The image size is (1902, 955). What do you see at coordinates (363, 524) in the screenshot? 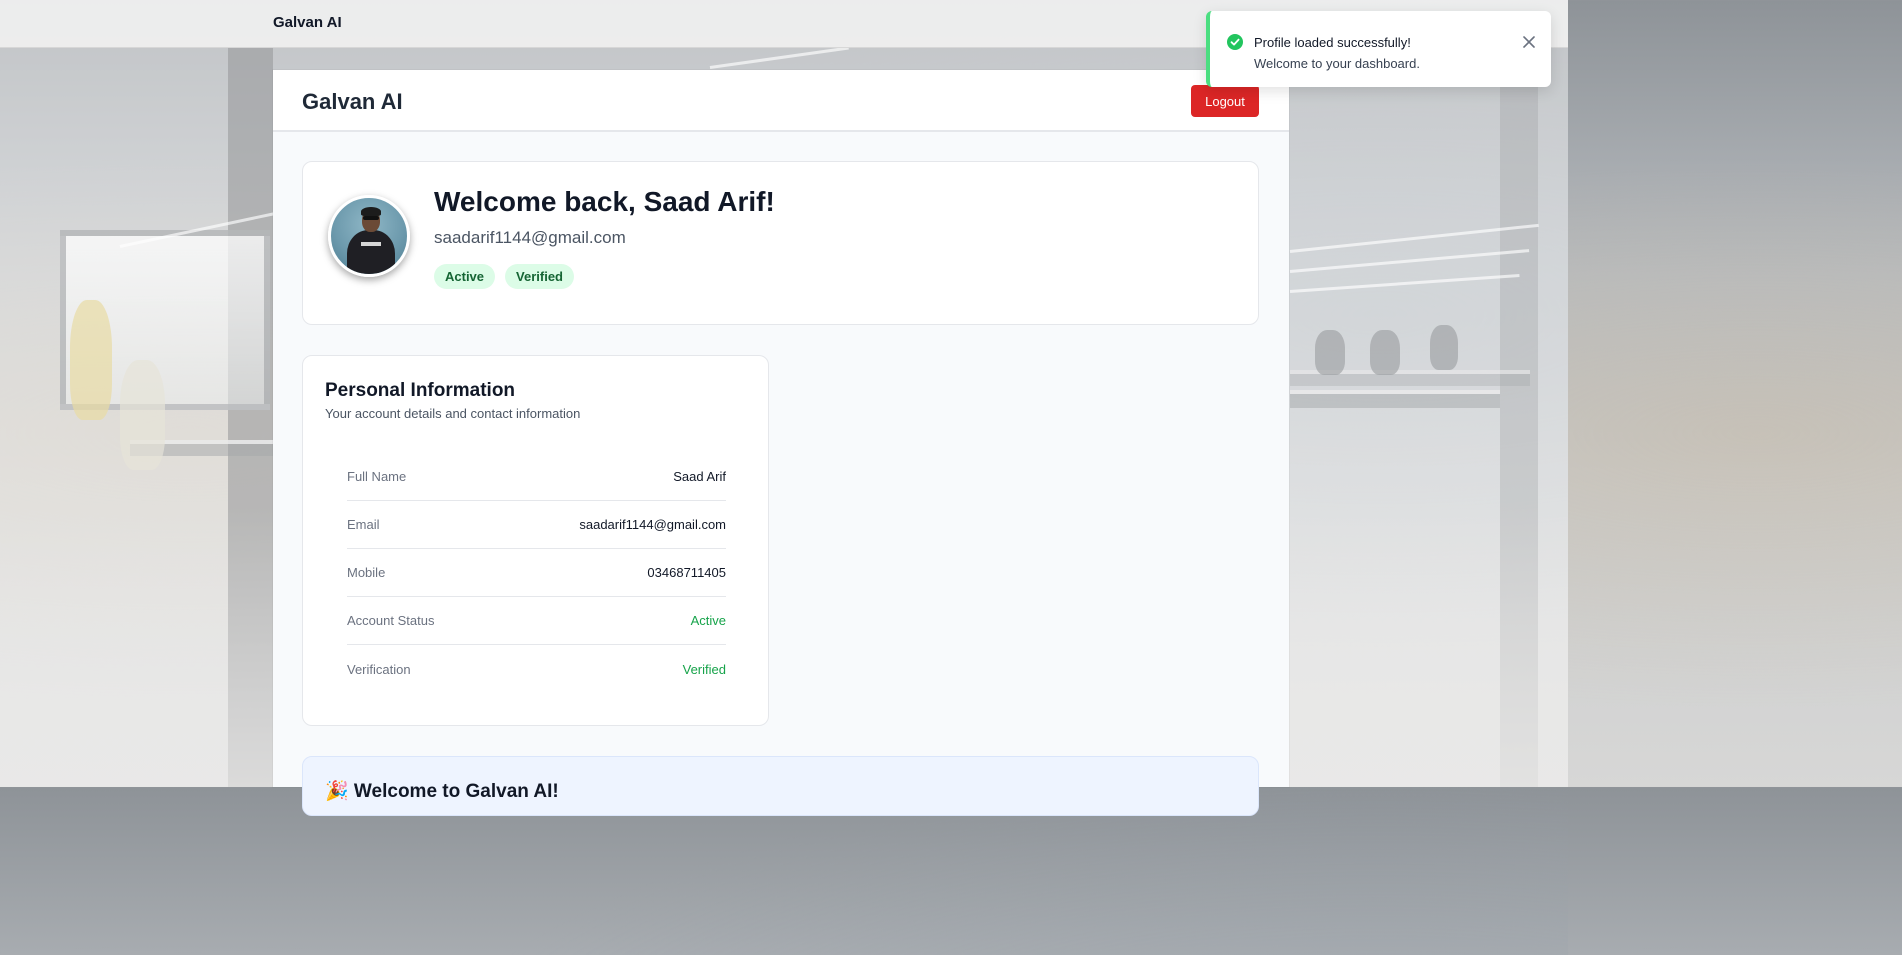
I see `info-label: Email` at bounding box center [363, 524].